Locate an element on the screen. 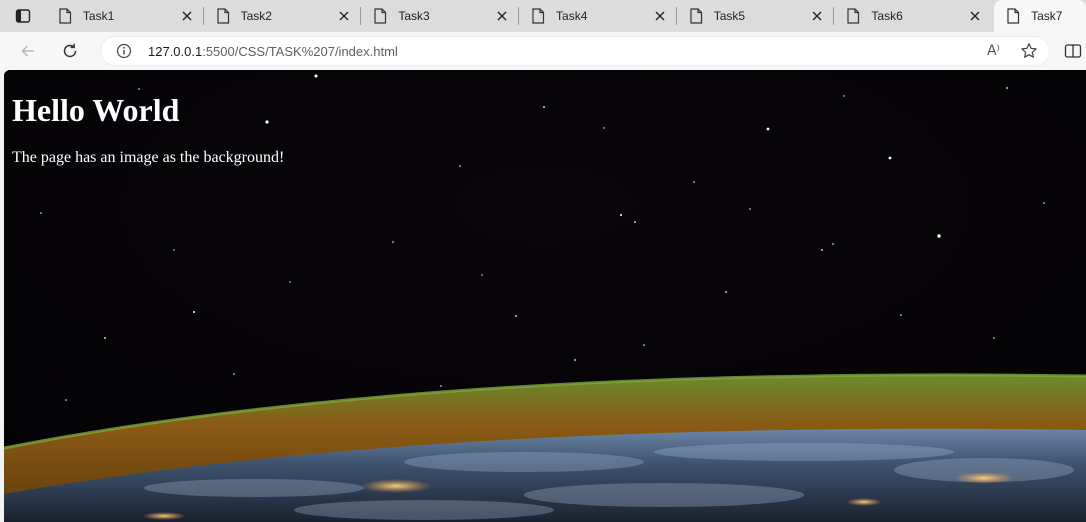 This screenshot has width=1086, height=522. tab-task6: Task6 is located at coordinates (913, 16).